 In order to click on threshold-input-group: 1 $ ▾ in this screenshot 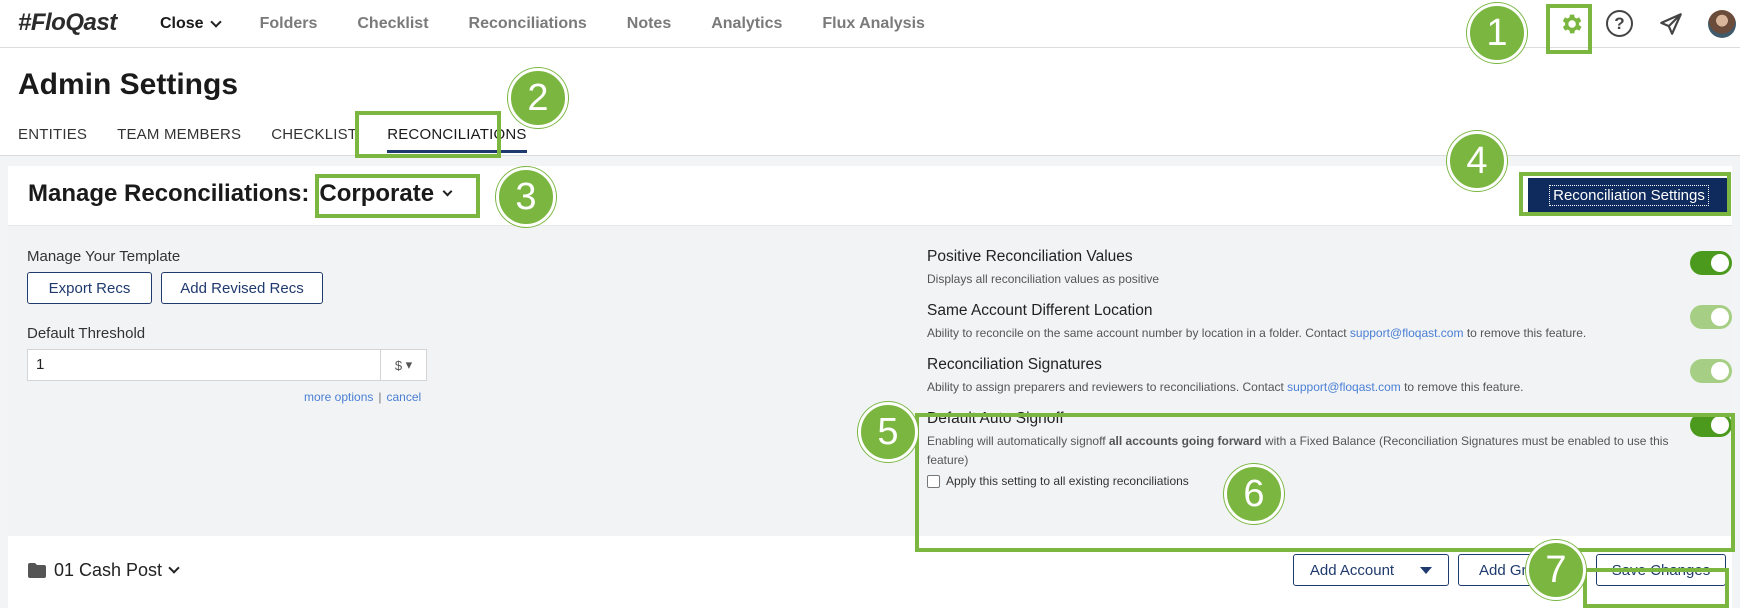, I will do `click(227, 365)`.